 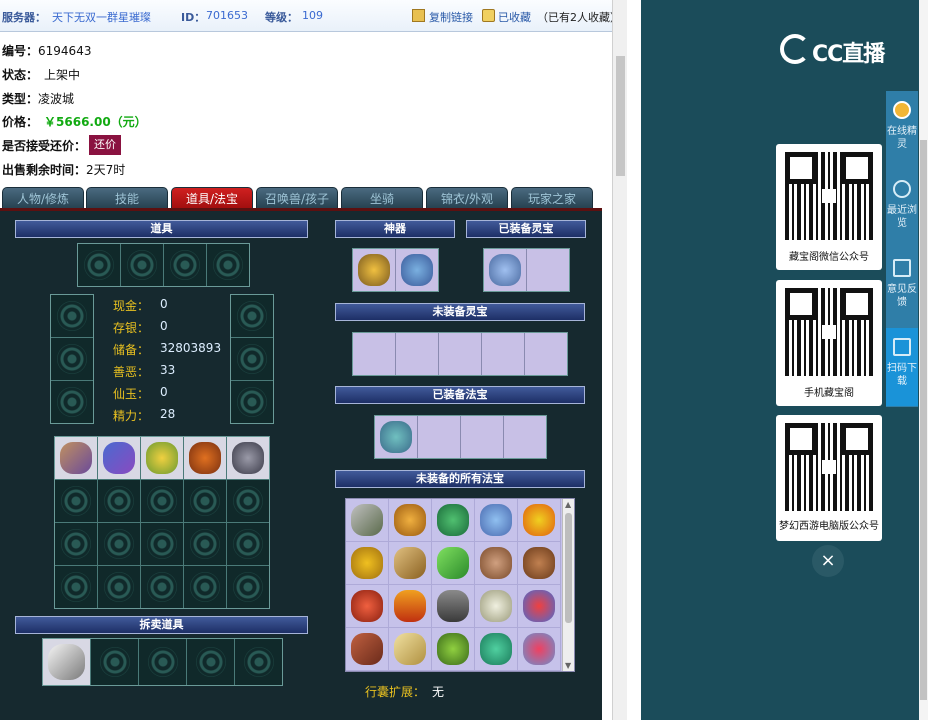 I want to click on float-sidebar: 在线精灵 最近浏览 意见反馈 扫码下载, so click(x=902, y=249).